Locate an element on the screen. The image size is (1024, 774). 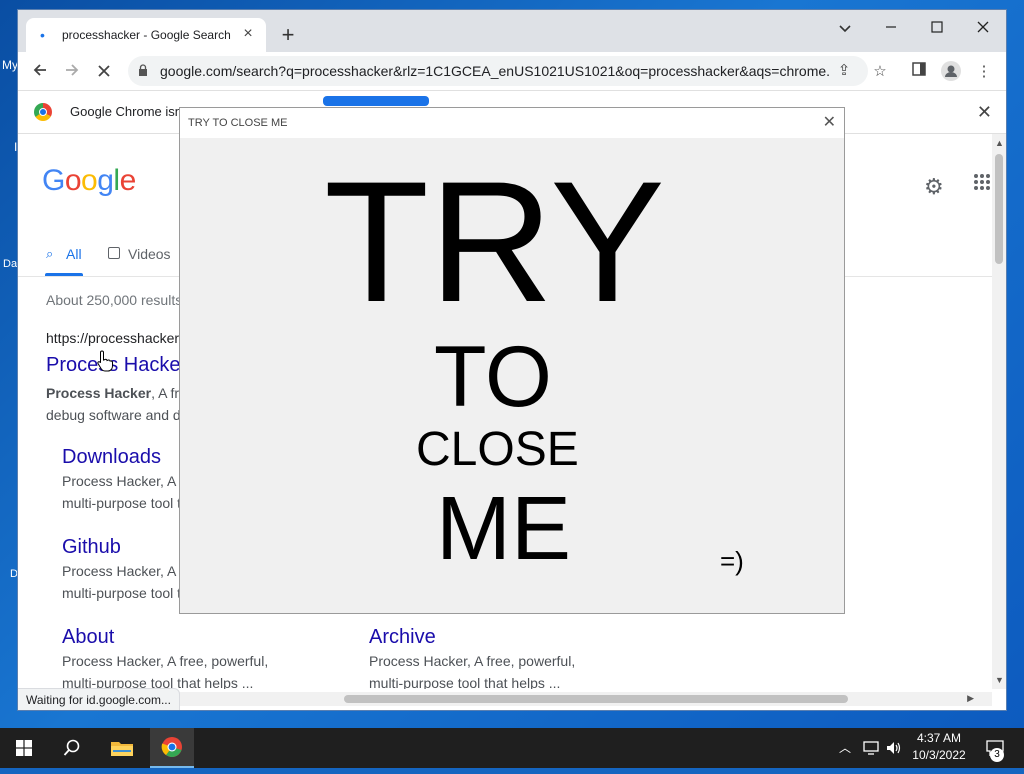
minimize-button is located at coordinates (891, 29).